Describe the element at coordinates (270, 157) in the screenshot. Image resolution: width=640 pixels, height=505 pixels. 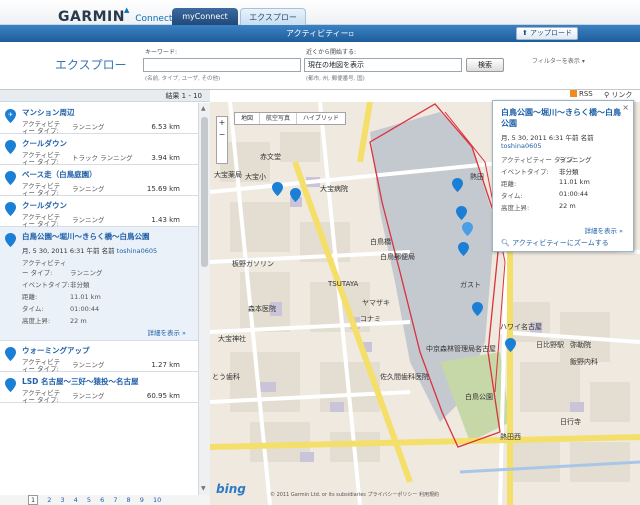
I see `map-label: 赤文堂` at that location.